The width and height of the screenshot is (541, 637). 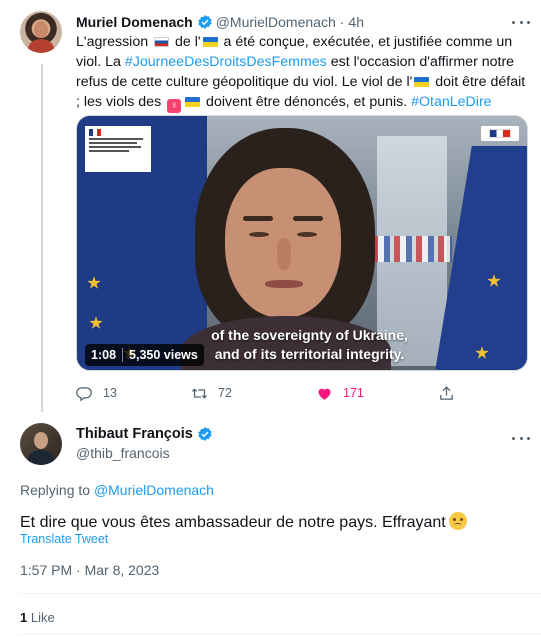 What do you see at coordinates (356, 22) in the screenshot?
I see `tweet-time: 4h` at bounding box center [356, 22].